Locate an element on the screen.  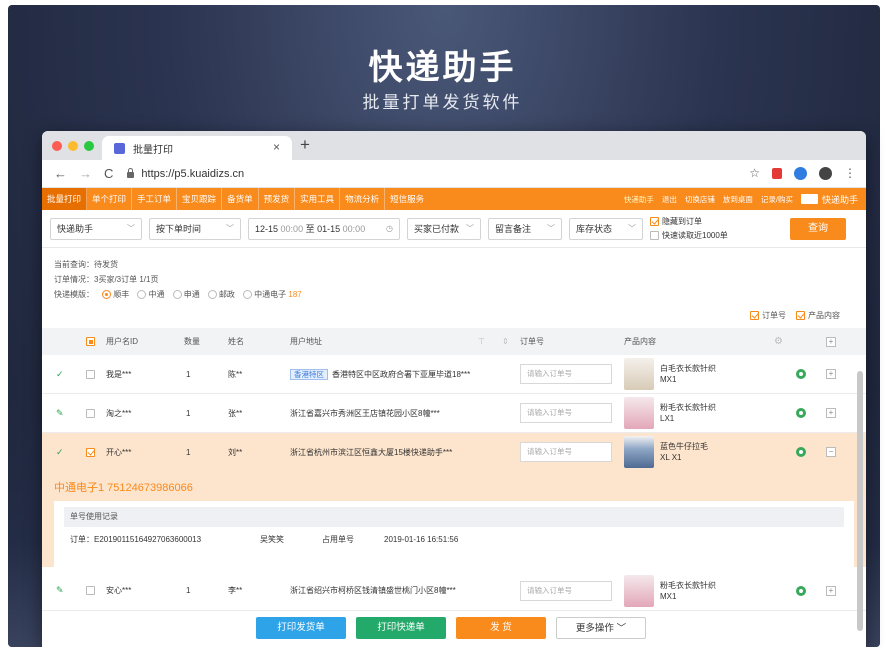
close-tab-icon: × is located at coordinates (276, 147).